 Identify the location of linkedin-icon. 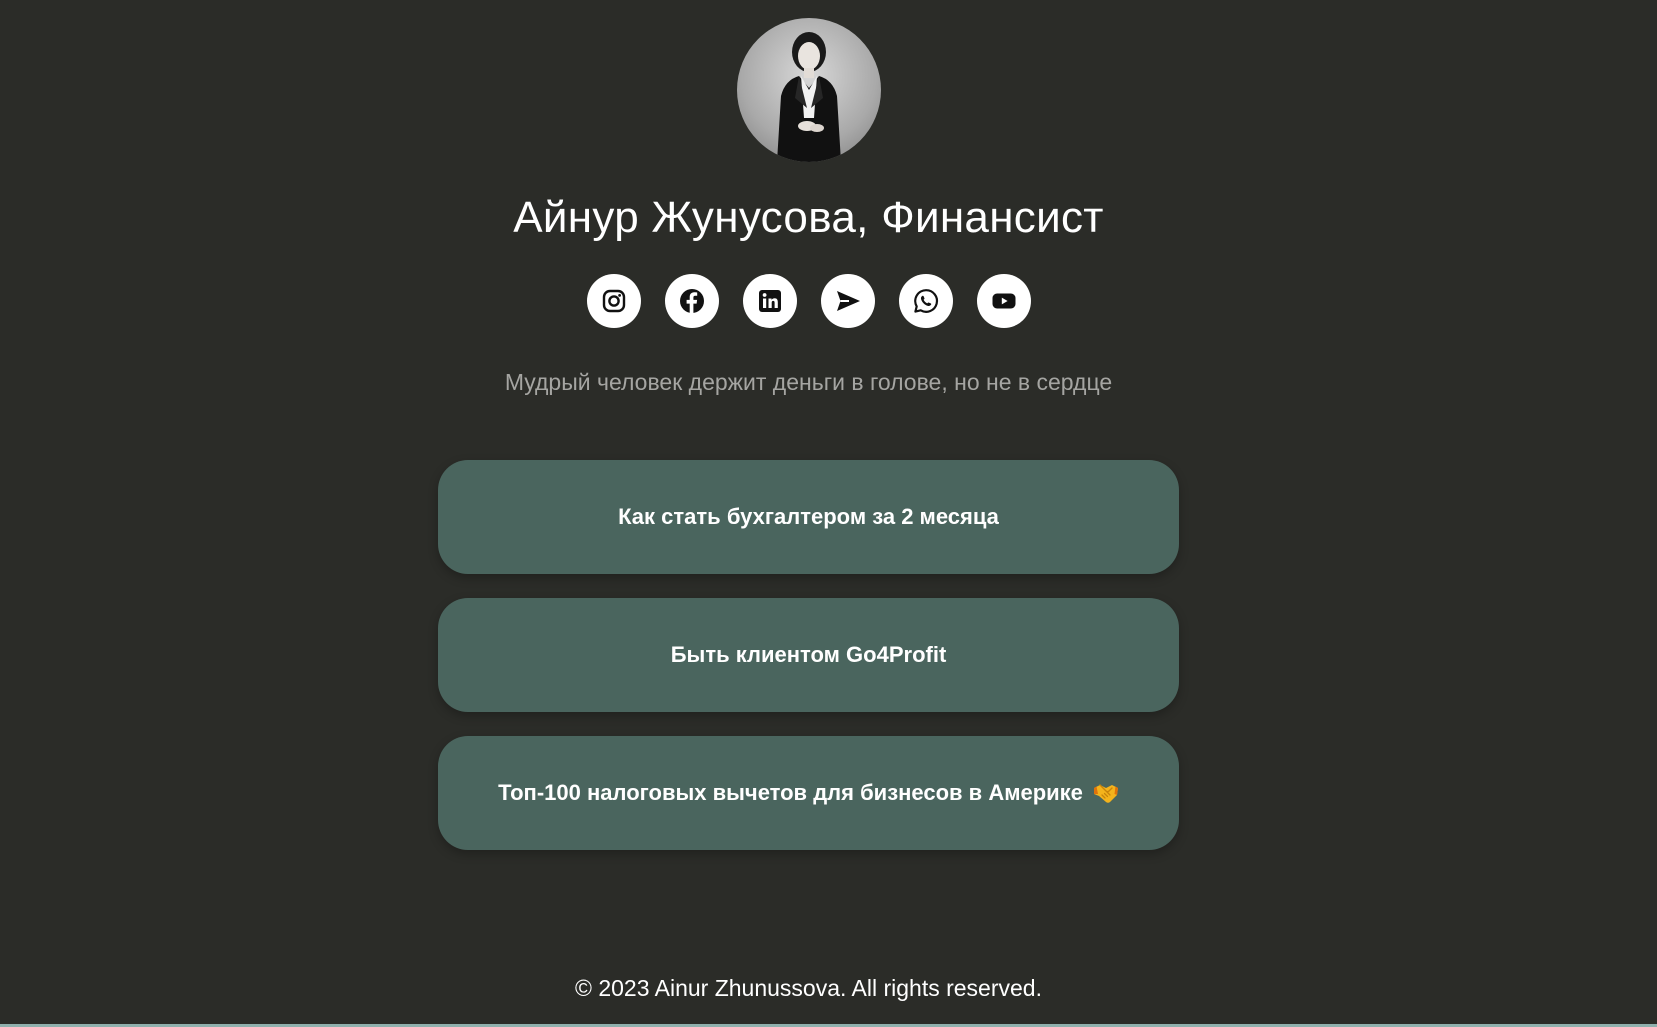
(770, 301).